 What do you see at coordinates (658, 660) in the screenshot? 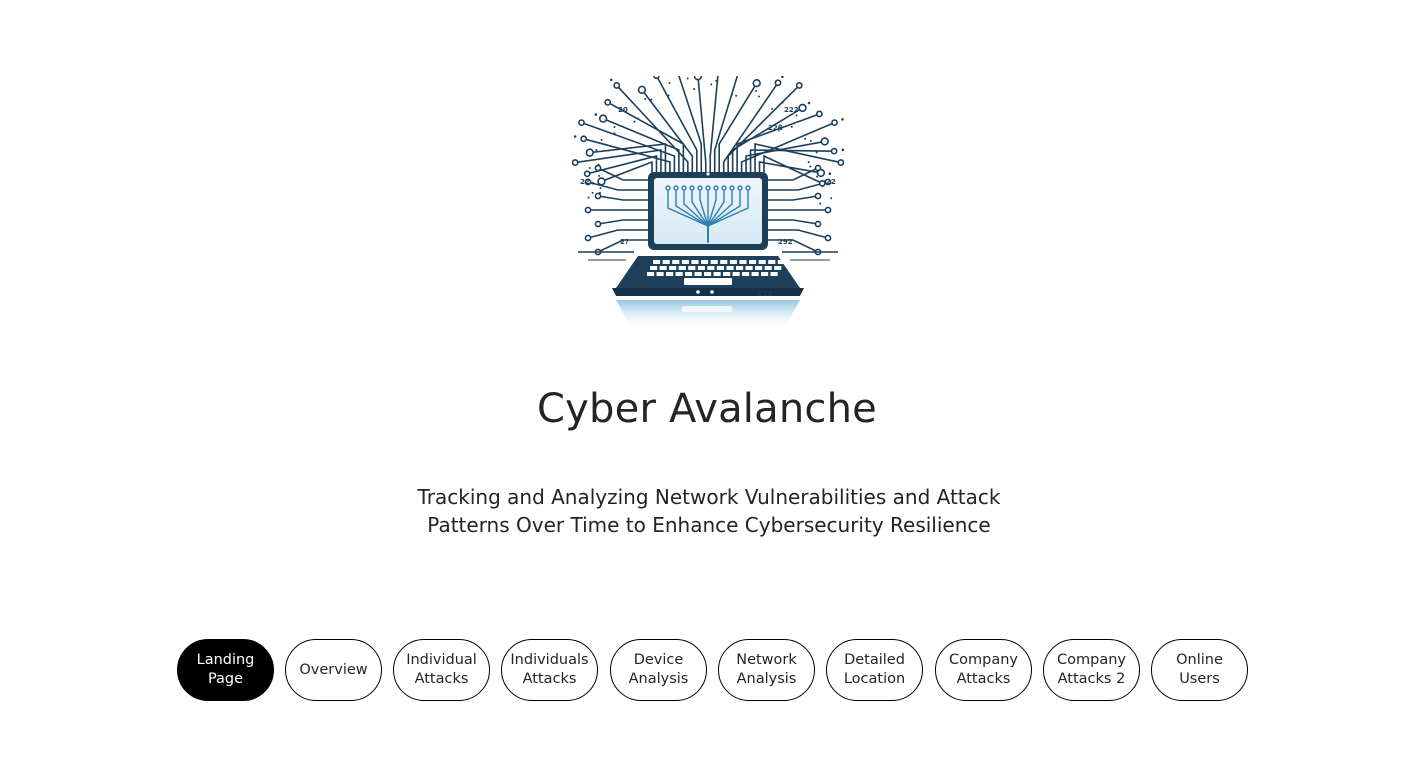
I see `nav-button-label: Device` at bounding box center [658, 660].